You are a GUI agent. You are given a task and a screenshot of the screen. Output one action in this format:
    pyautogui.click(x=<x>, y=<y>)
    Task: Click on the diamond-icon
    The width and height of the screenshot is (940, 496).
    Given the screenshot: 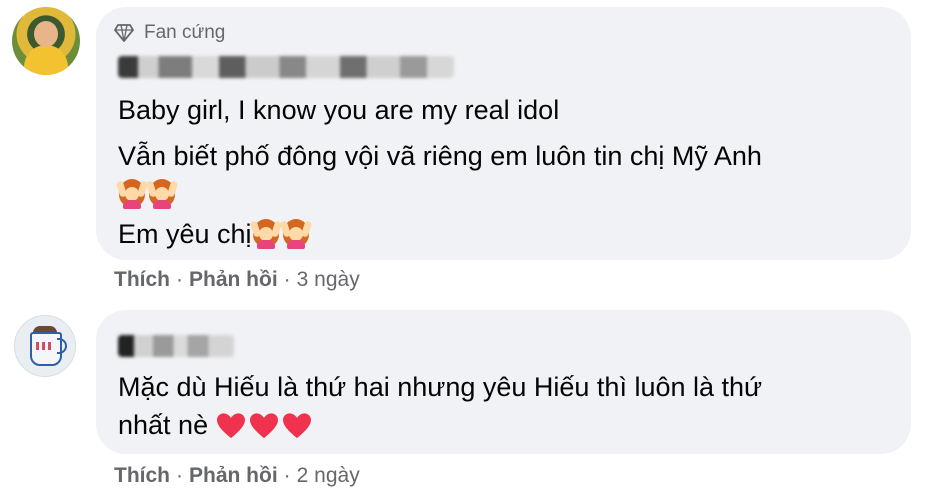 What is the action you would take?
    pyautogui.click(x=124, y=33)
    